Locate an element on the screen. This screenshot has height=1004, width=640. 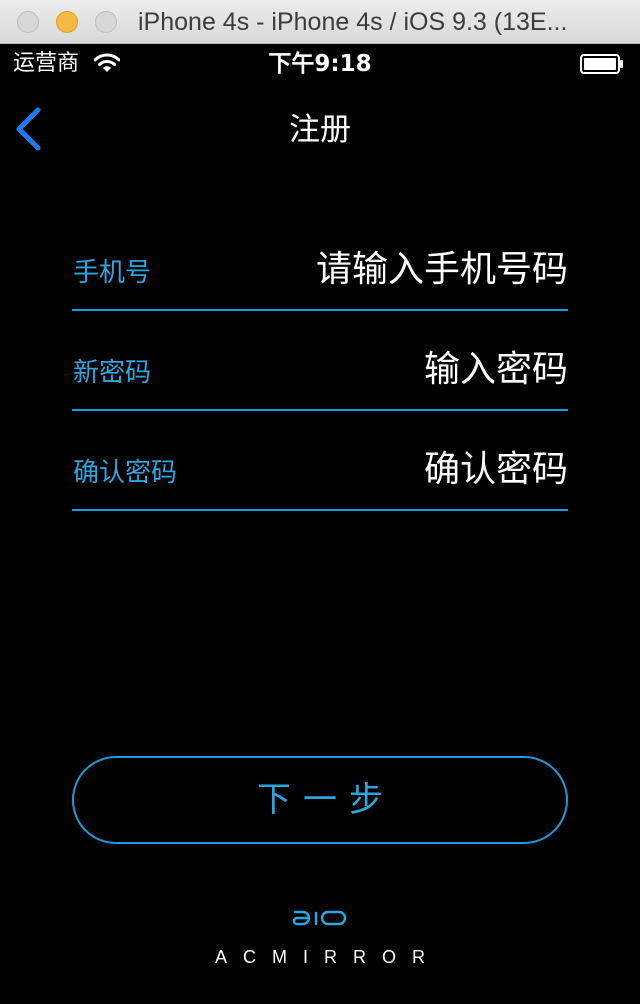
navigation-bar: 注册 is located at coordinates (320, 130).